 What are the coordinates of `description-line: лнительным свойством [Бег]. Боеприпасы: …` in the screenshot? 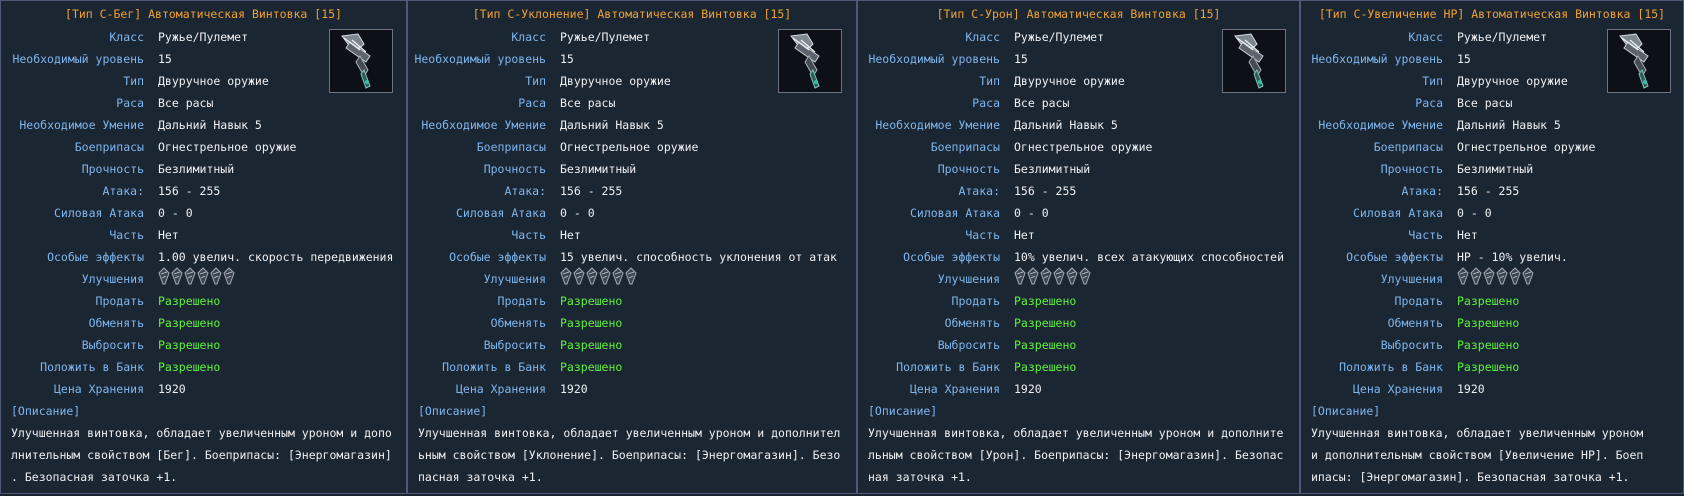 It's located at (201, 455).